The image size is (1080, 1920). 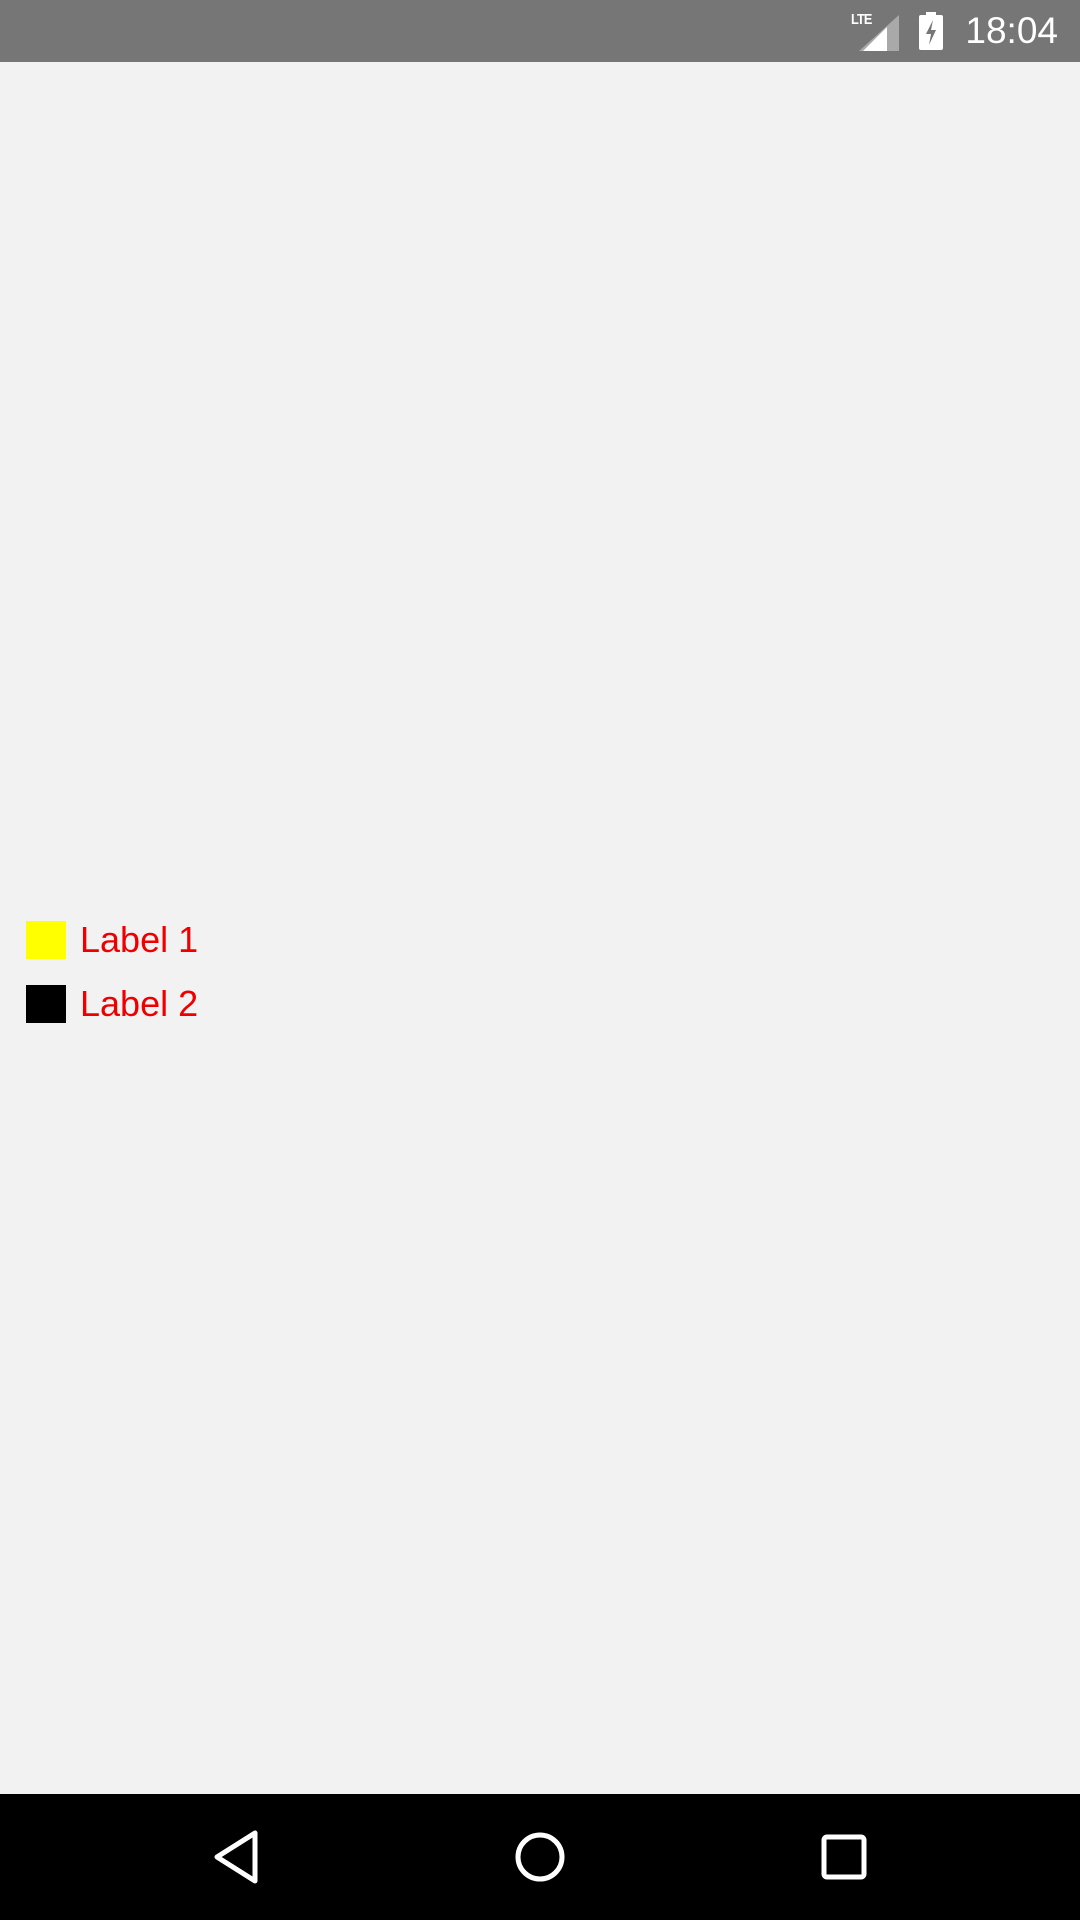 I want to click on status-clock: 18:04, so click(x=1011, y=30).